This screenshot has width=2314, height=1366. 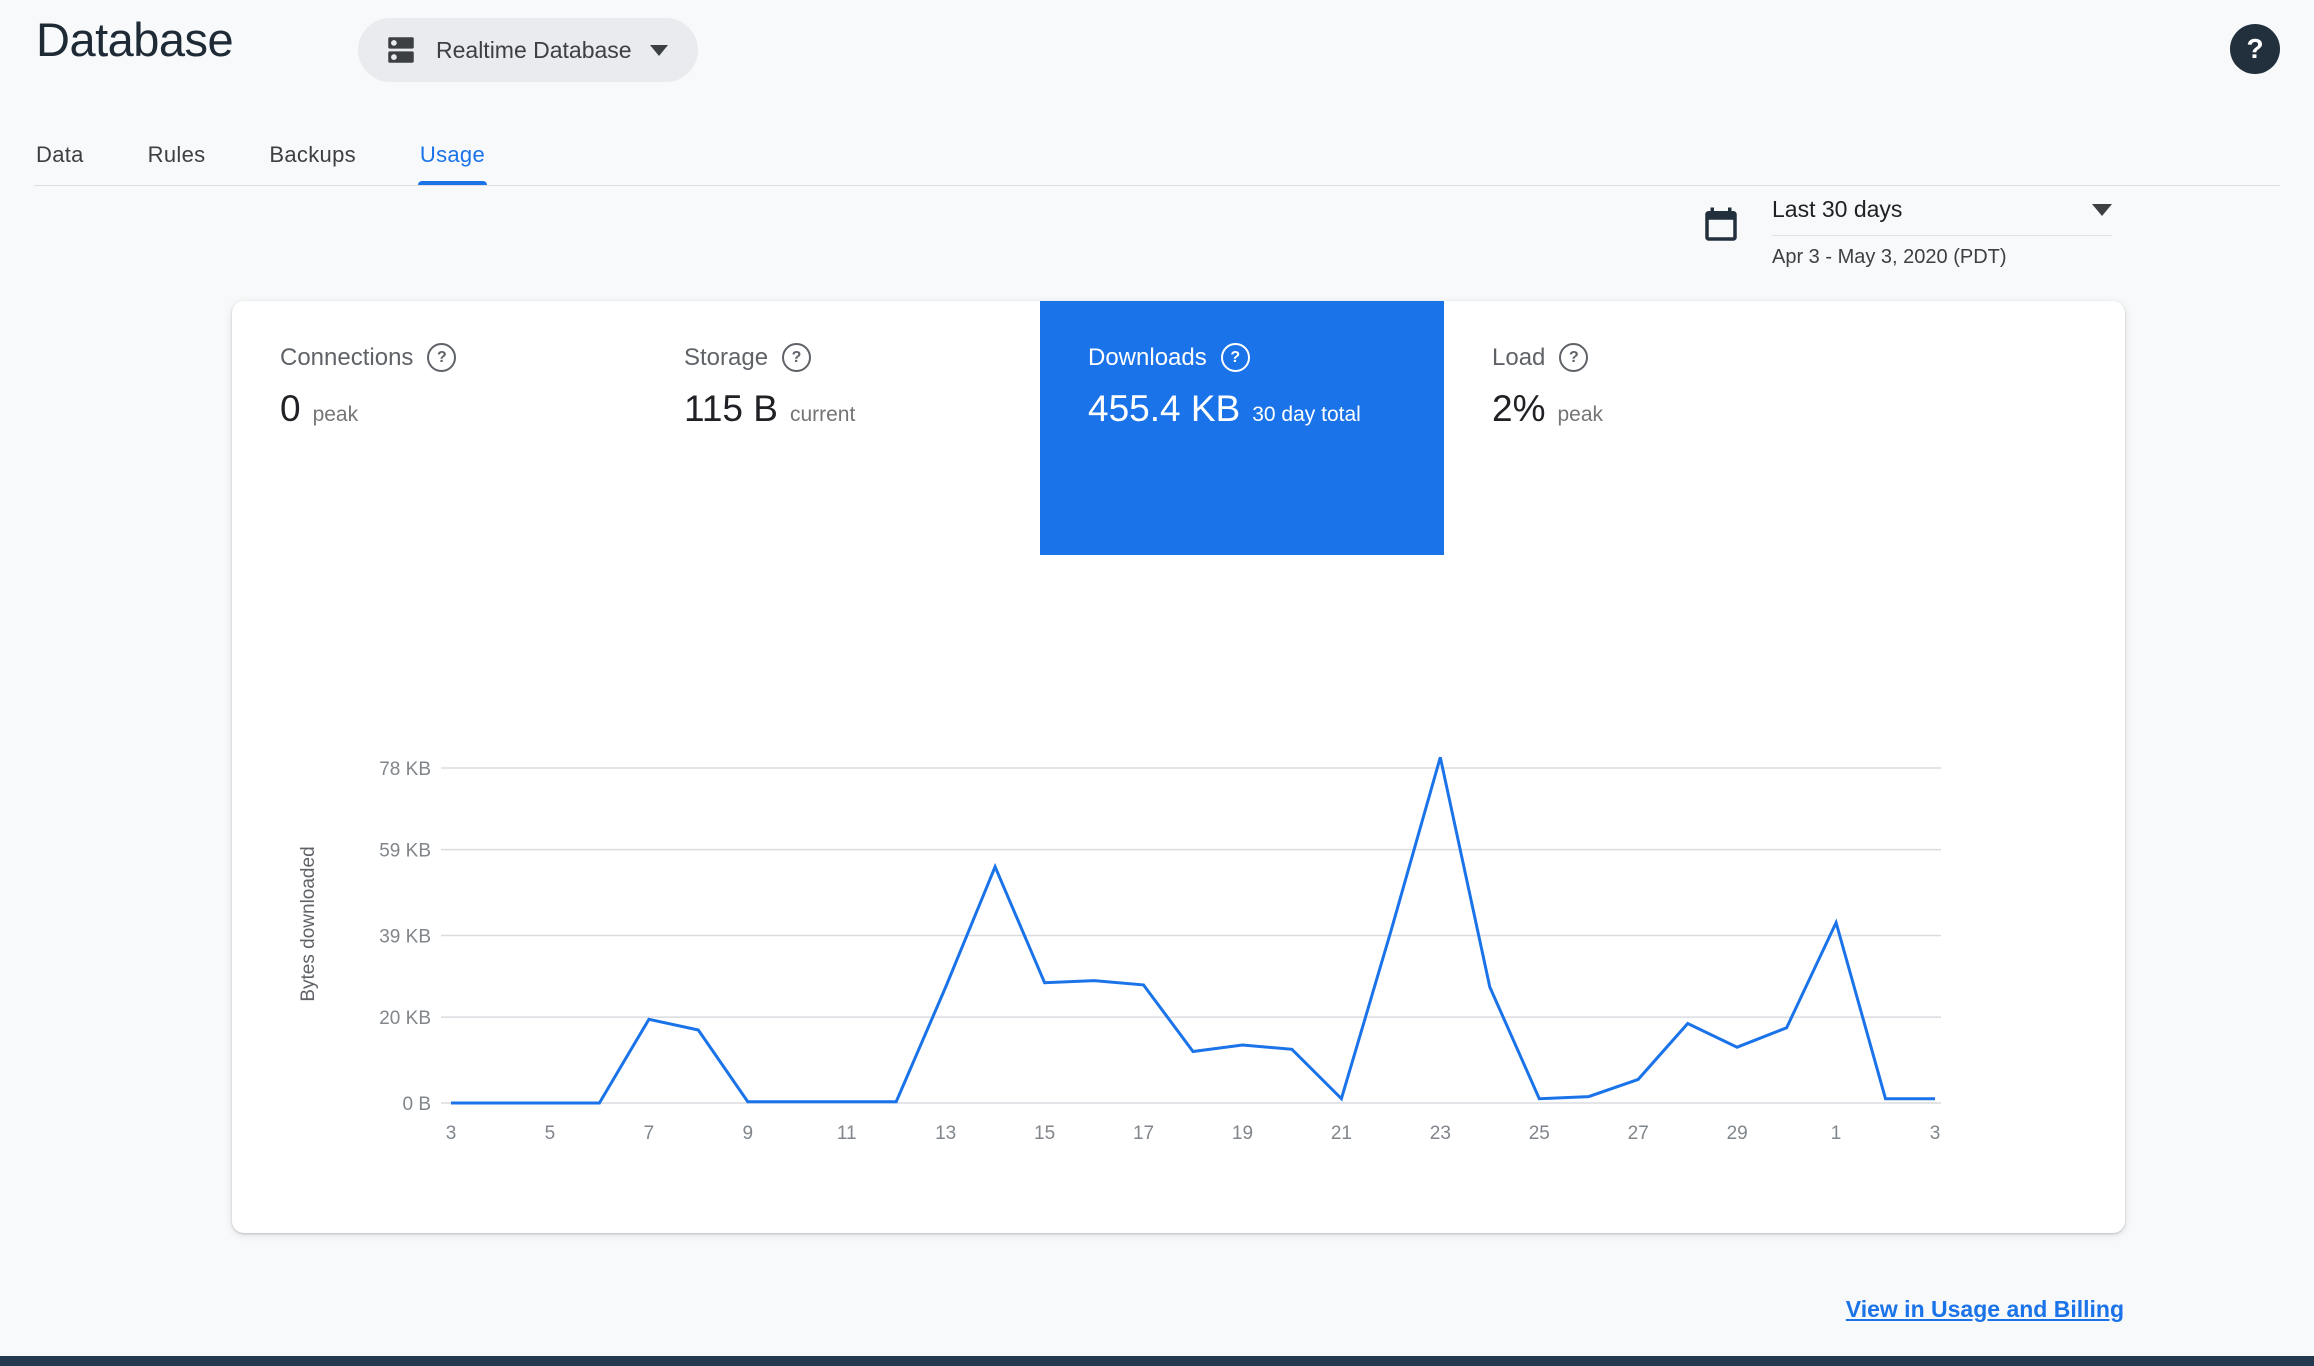 I want to click on svg-text: Bytes downloaded, so click(x=308, y=923).